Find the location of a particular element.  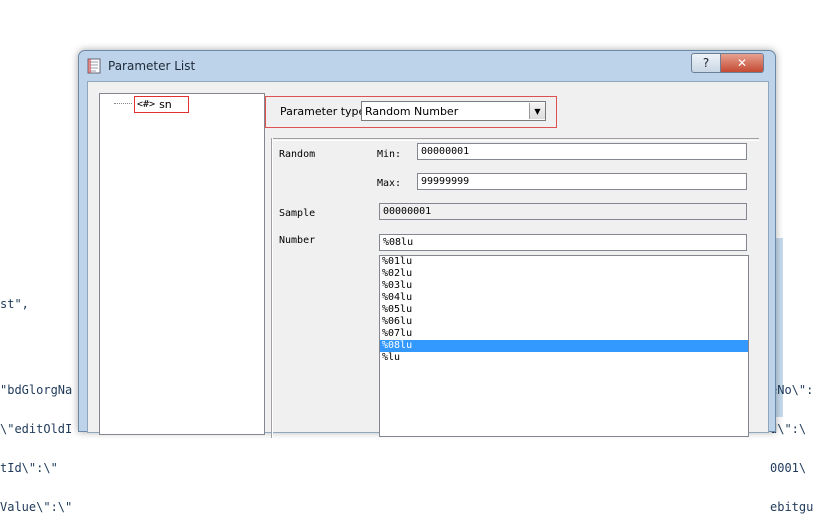

list-item: %07lu is located at coordinates (564, 334).